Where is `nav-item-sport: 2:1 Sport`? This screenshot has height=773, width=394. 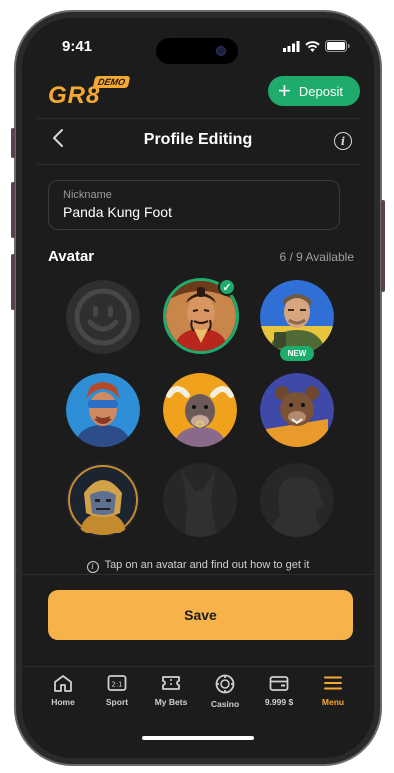 nav-item-sport: 2:1 Sport is located at coordinates (117, 691).